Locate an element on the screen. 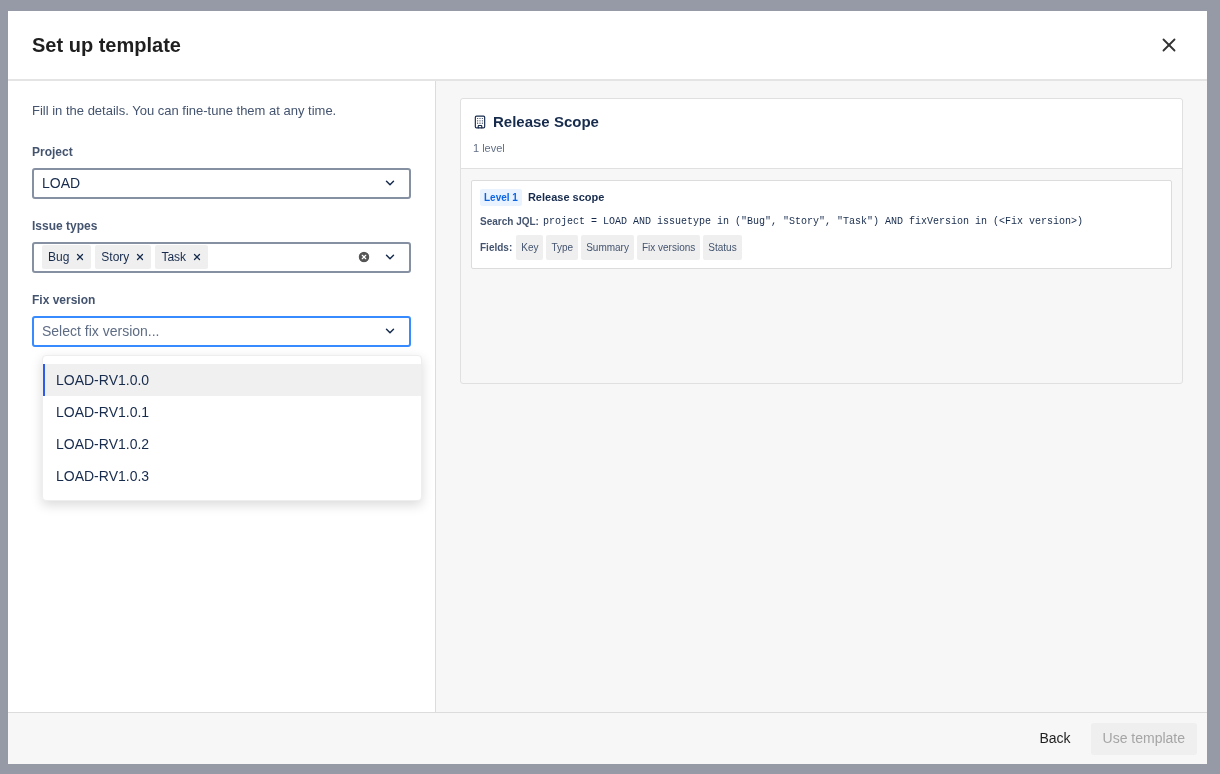 This screenshot has height=774, width=1220. preview-subtitle: 1 level is located at coordinates (489, 148).